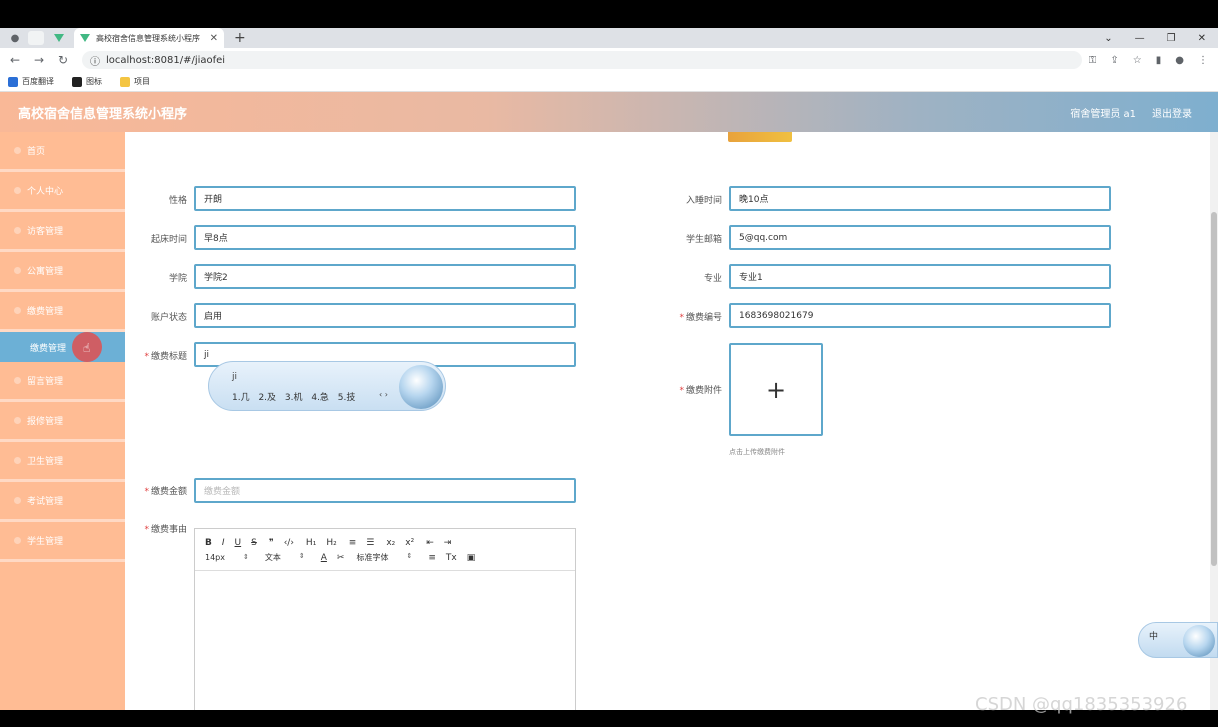 This screenshot has height=727, width=1218. What do you see at coordinates (331, 543) in the screenshot?
I see `h2-button: H₂` at bounding box center [331, 543].